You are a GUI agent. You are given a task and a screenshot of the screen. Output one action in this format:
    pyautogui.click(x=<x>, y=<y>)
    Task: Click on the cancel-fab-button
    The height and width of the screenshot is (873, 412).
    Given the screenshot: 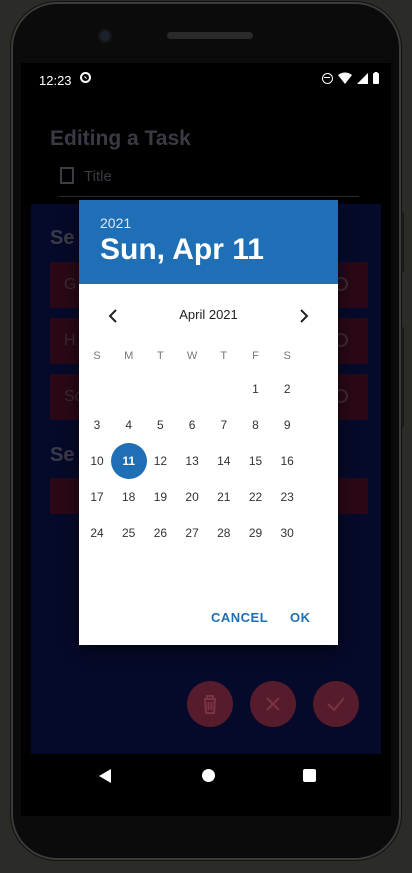 What is the action you would take?
    pyautogui.click(x=273, y=704)
    